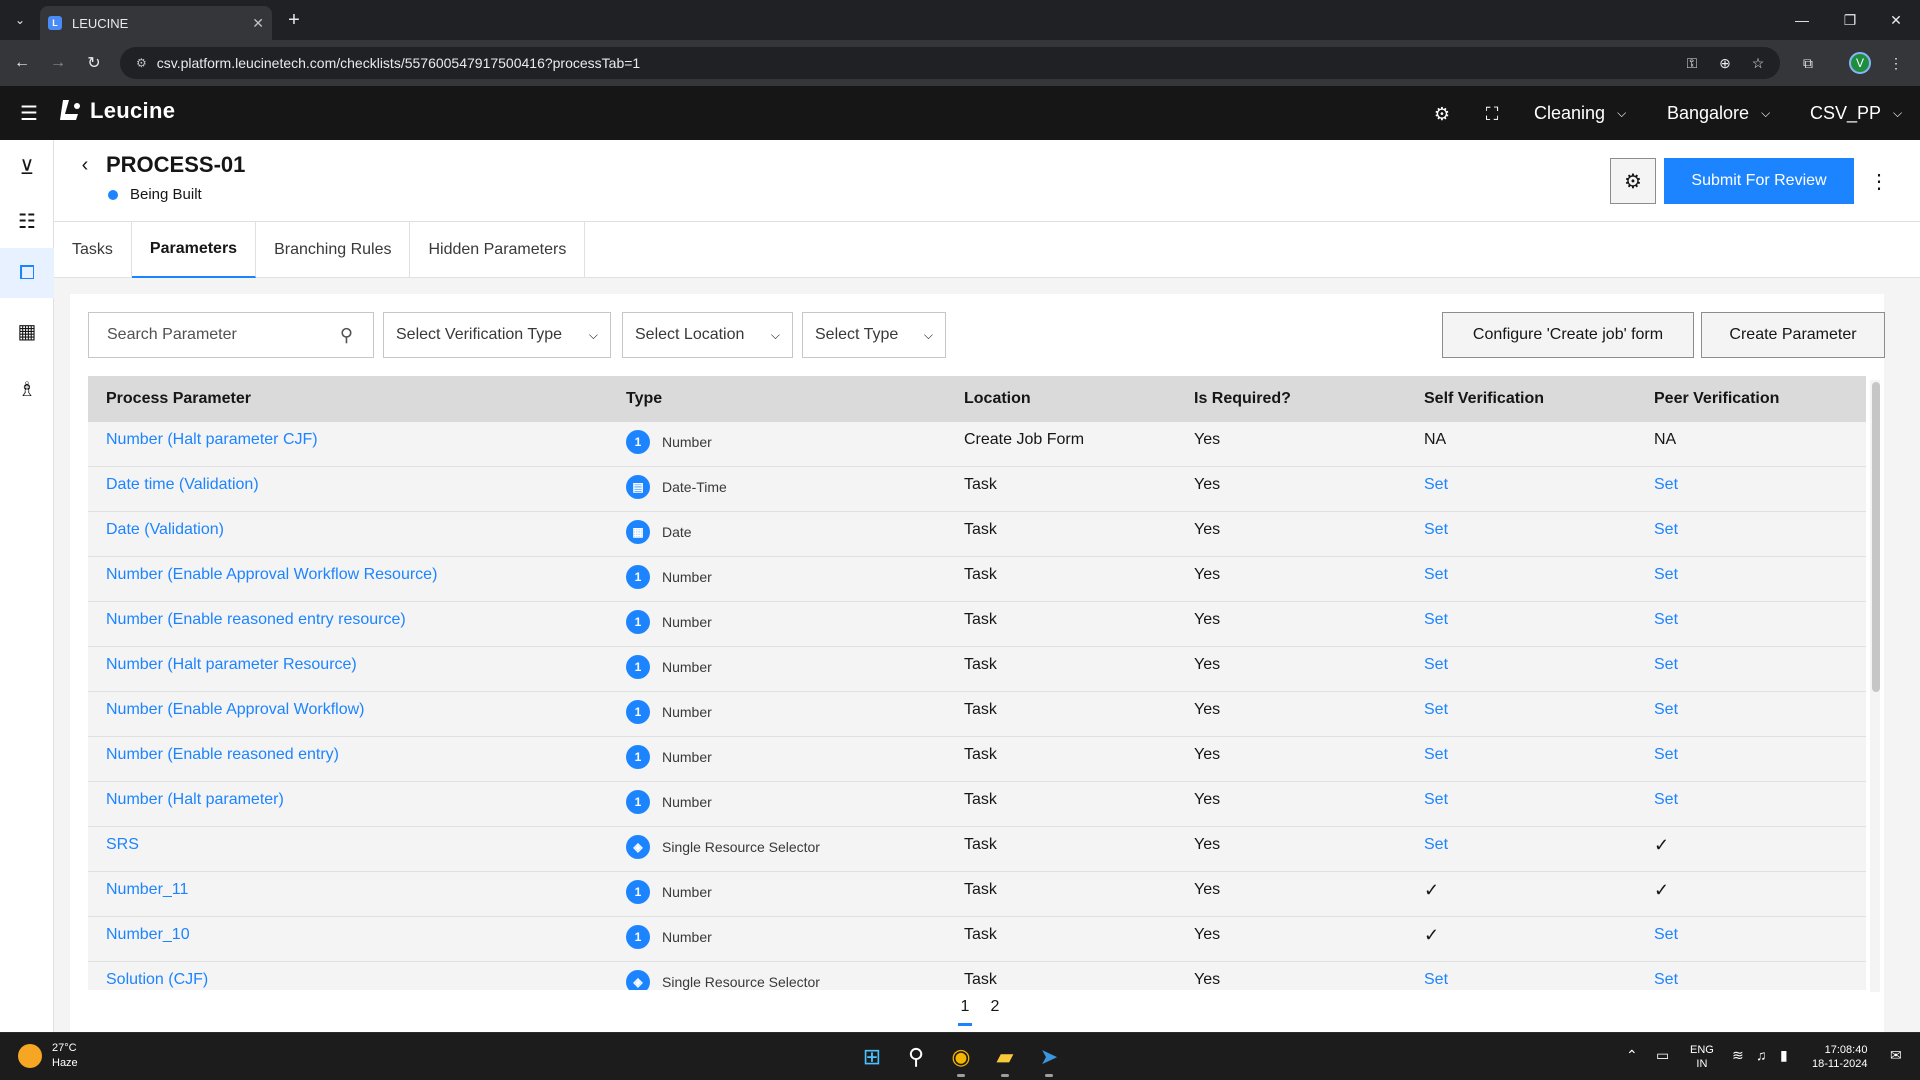 Image resolution: width=1920 pixels, height=1080 pixels. Describe the element at coordinates (258, 23) in the screenshot. I see `tab-close-icon: ✕` at that location.